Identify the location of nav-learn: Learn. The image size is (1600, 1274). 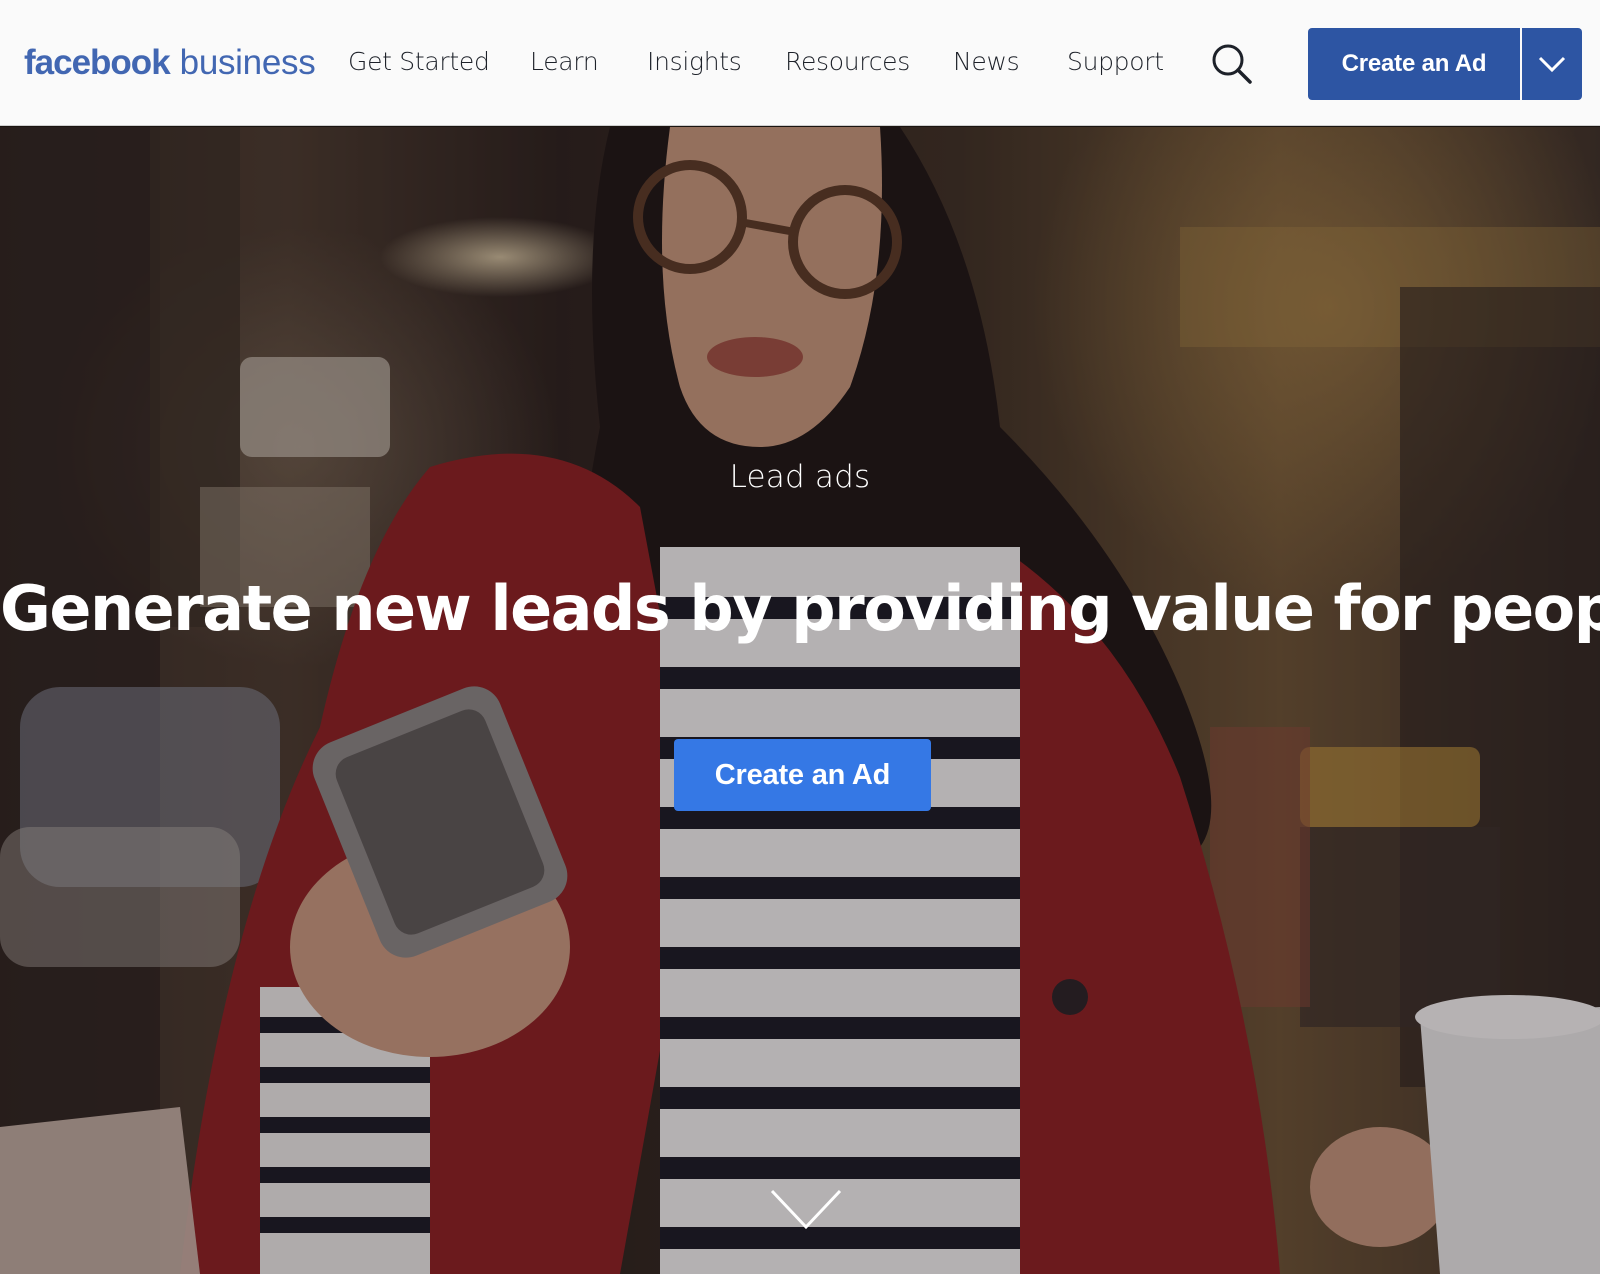
(564, 62).